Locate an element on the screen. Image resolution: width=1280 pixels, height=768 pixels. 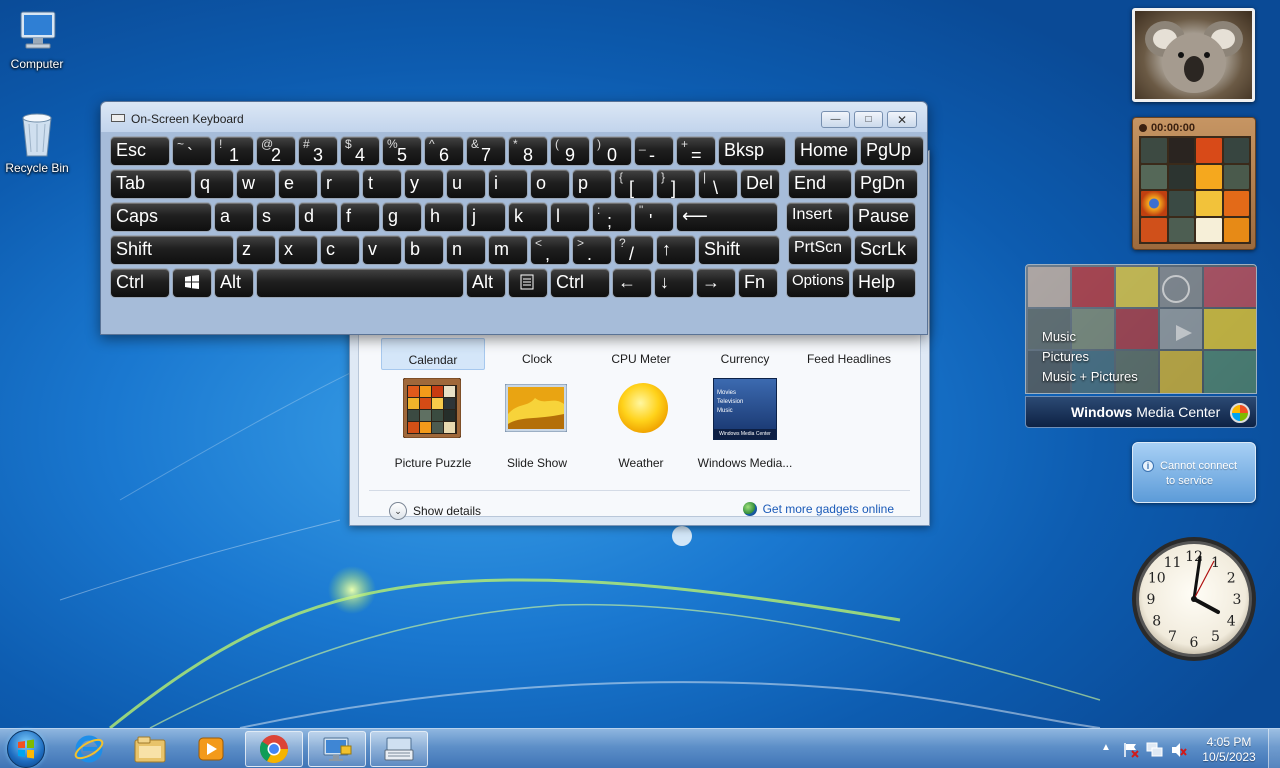
slideshow-gadget is located at coordinates (1193, 55).